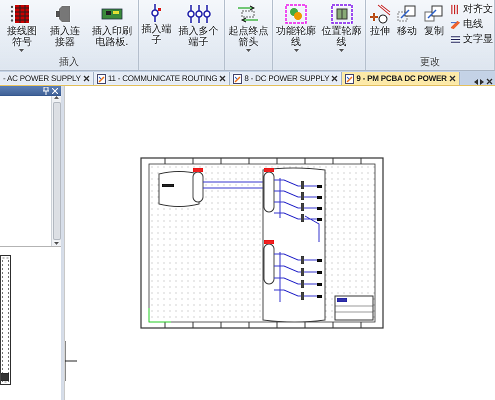 Image resolution: width=495 pixels, height=400 pixels. Describe the element at coordinates (71, 361) in the screenshot. I see `crosshair-cursor-icon` at that location.